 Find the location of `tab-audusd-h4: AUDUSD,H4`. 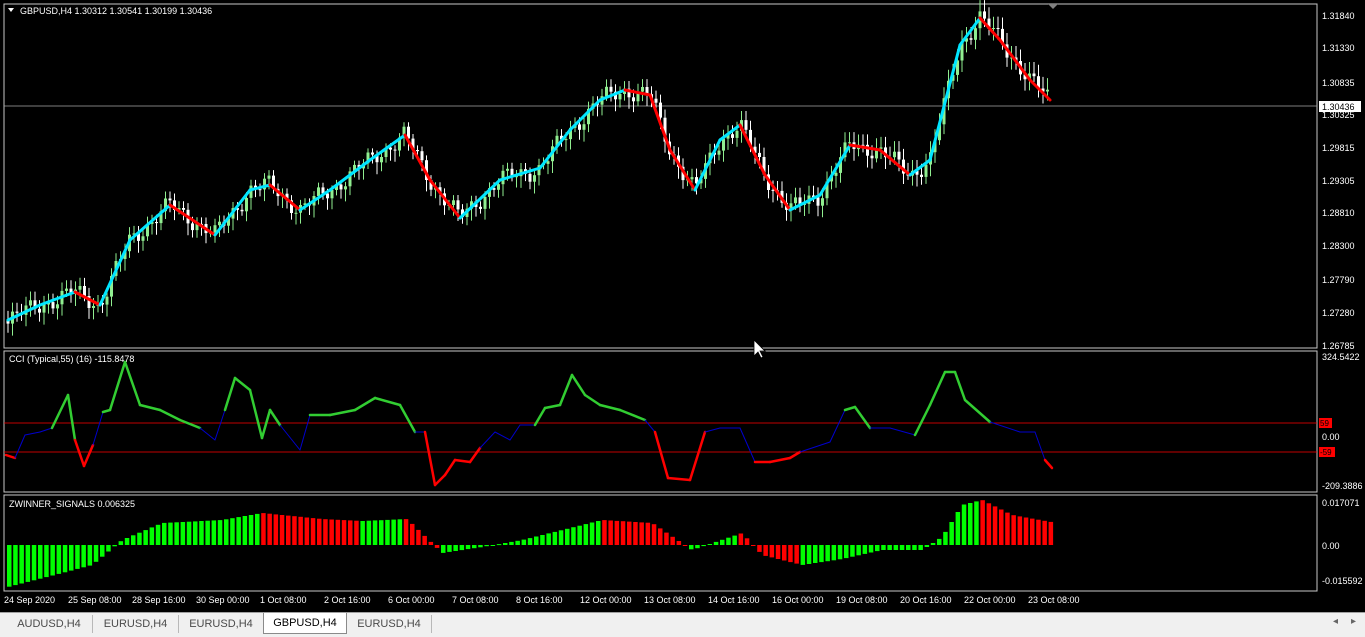

tab-audusd-h4: AUDUSD,H4 is located at coordinates (49, 624).